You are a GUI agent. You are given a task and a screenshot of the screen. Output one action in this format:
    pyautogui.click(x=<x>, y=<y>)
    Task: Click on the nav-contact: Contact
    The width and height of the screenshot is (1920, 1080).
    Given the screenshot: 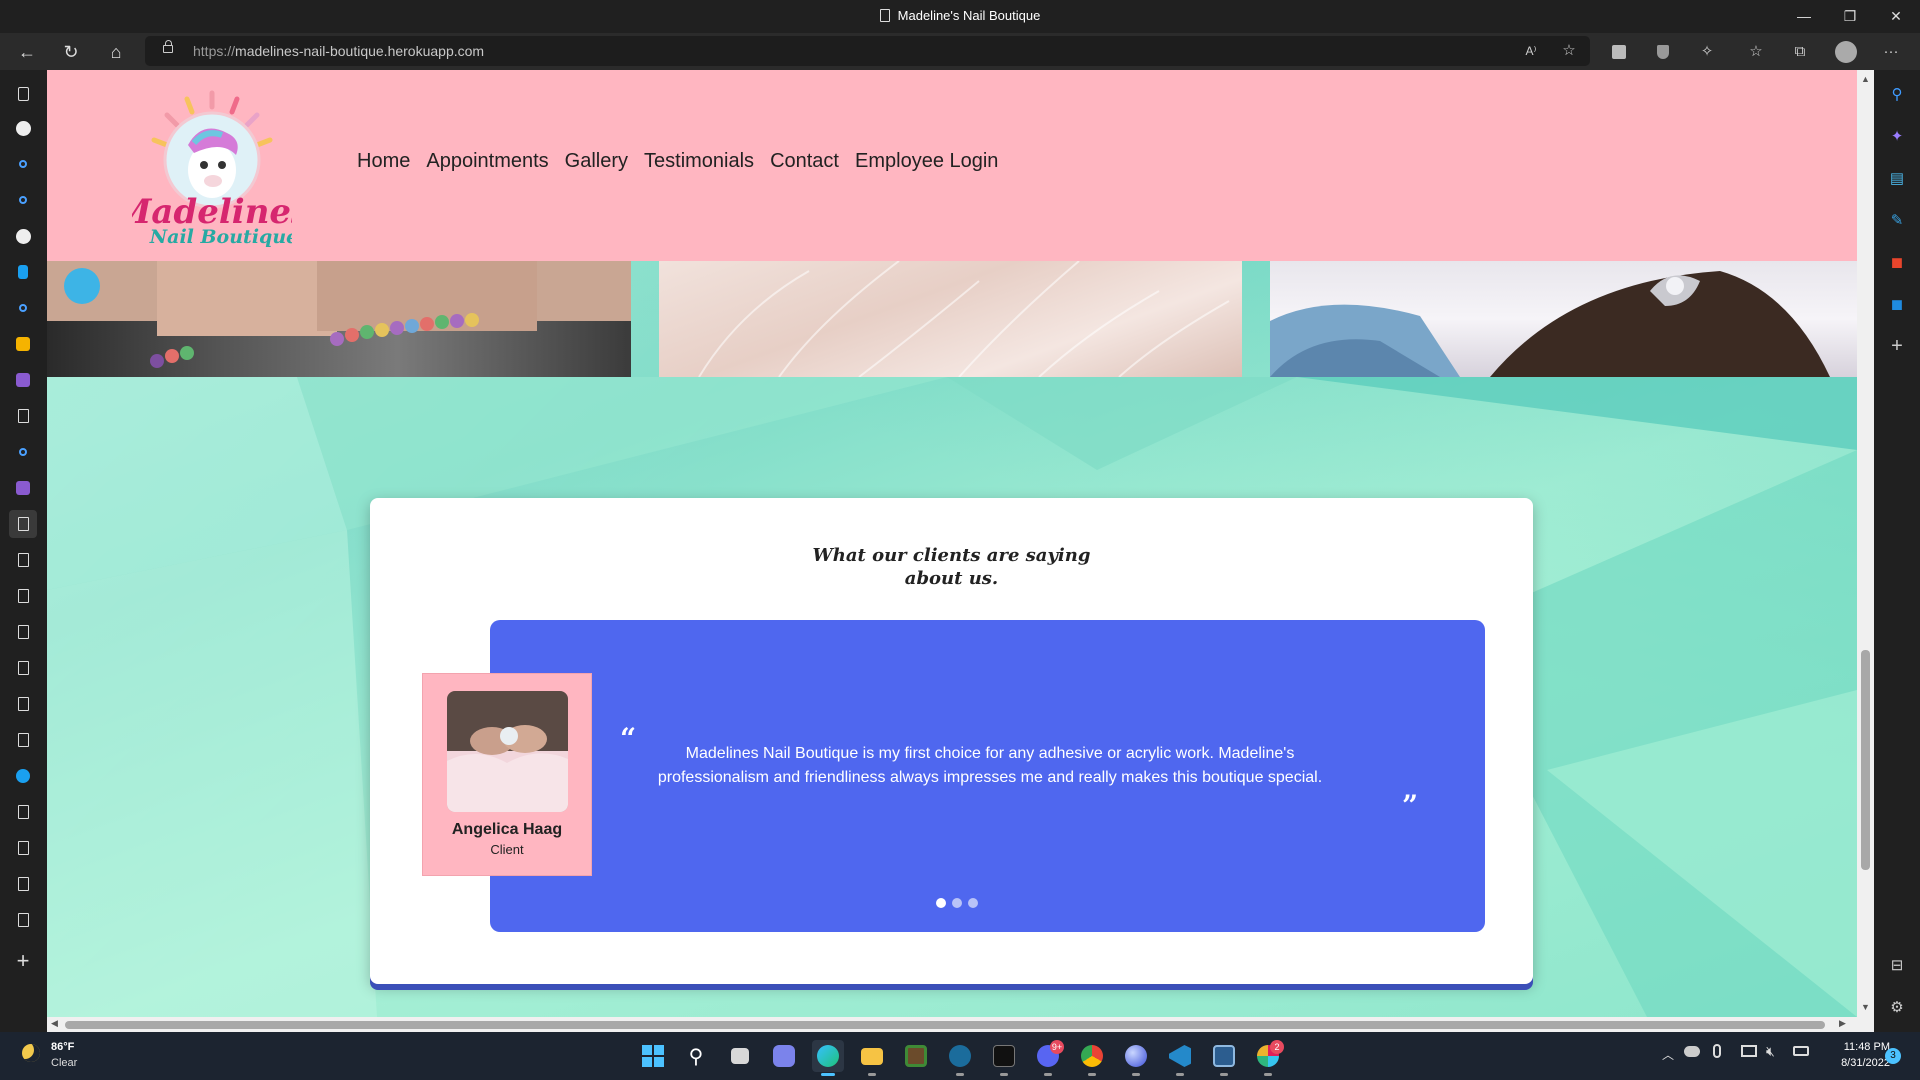 What is the action you would take?
    pyautogui.click(x=804, y=161)
    